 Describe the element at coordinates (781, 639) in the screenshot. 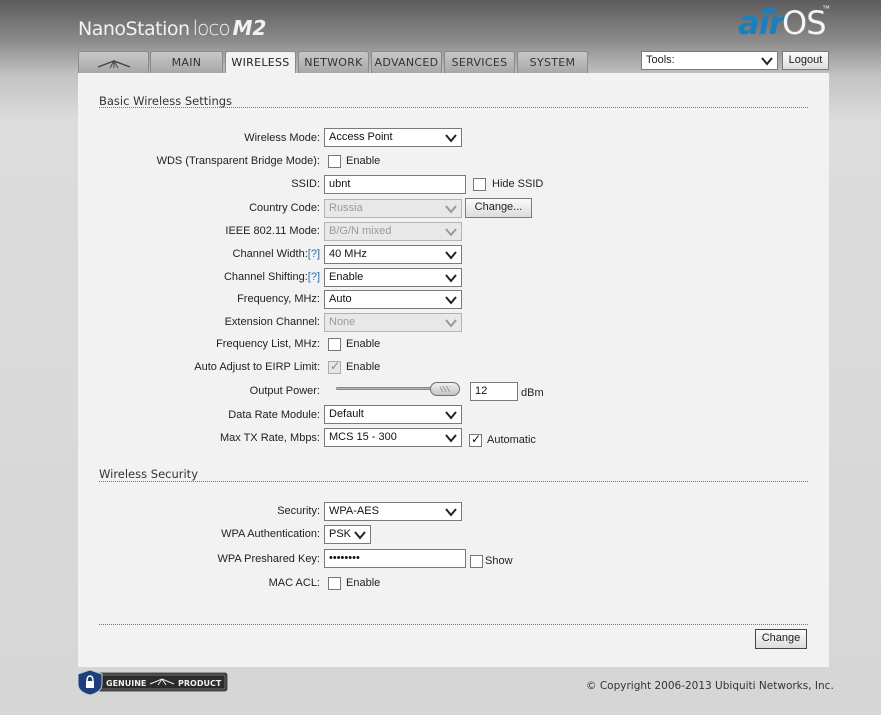

I see `change-button: Change` at that location.